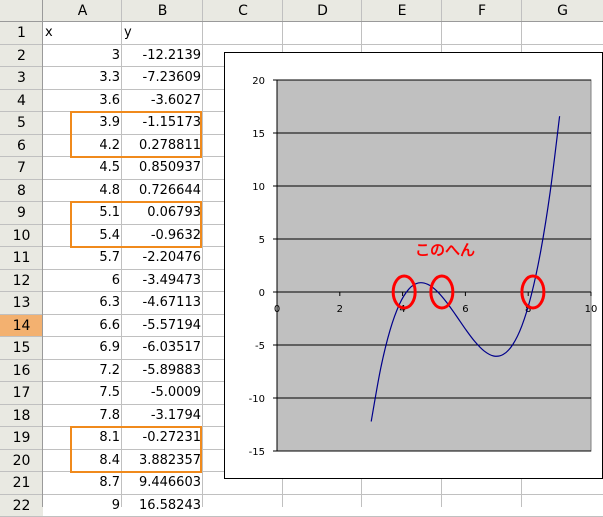  What do you see at coordinates (162, 56) in the screenshot?
I see `cell-y-value: -12.2139` at bounding box center [162, 56].